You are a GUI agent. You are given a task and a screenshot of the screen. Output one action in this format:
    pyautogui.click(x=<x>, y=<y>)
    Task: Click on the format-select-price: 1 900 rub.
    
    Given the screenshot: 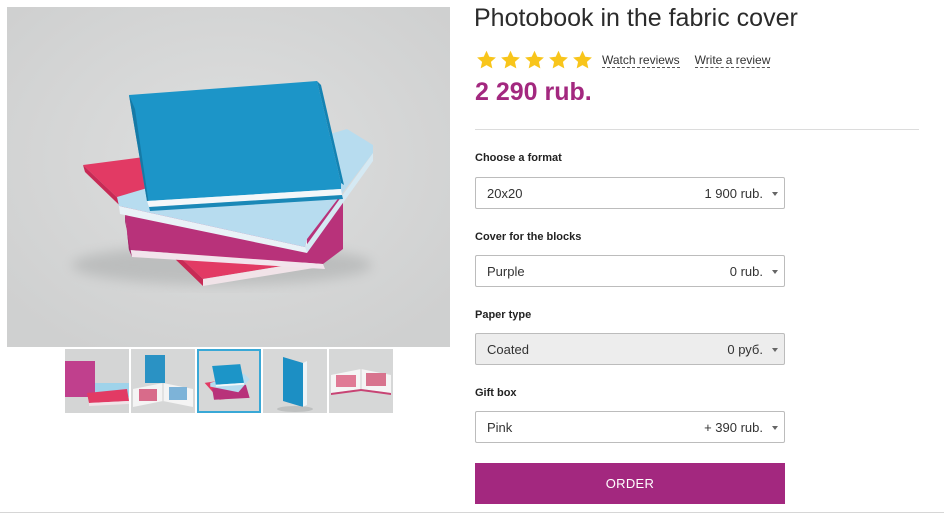 What is the action you would take?
    pyautogui.click(x=733, y=193)
    